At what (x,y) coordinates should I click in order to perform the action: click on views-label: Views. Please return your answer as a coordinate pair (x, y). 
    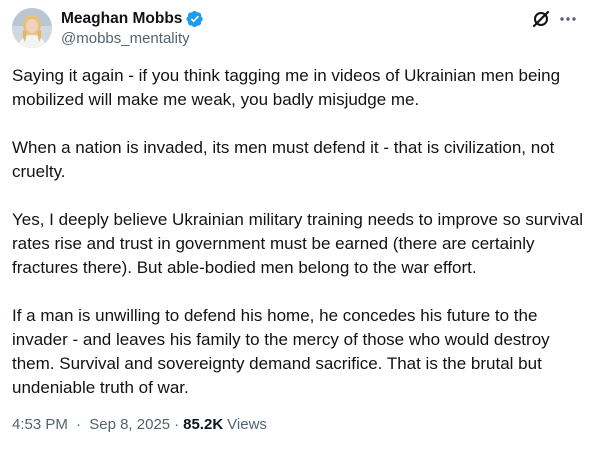
    Looking at the image, I should click on (247, 424).